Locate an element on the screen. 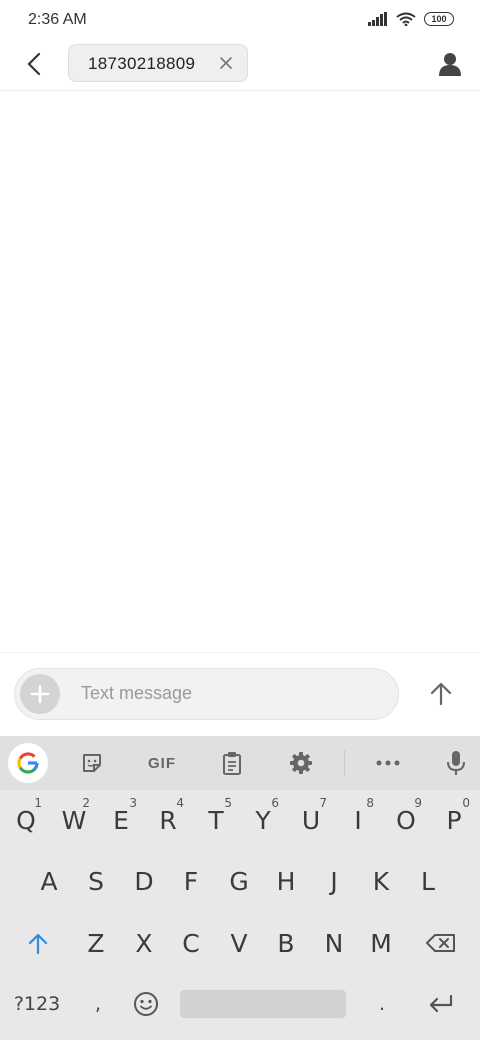 The image size is (480, 1040). back-arrow-icon is located at coordinates (34, 64).